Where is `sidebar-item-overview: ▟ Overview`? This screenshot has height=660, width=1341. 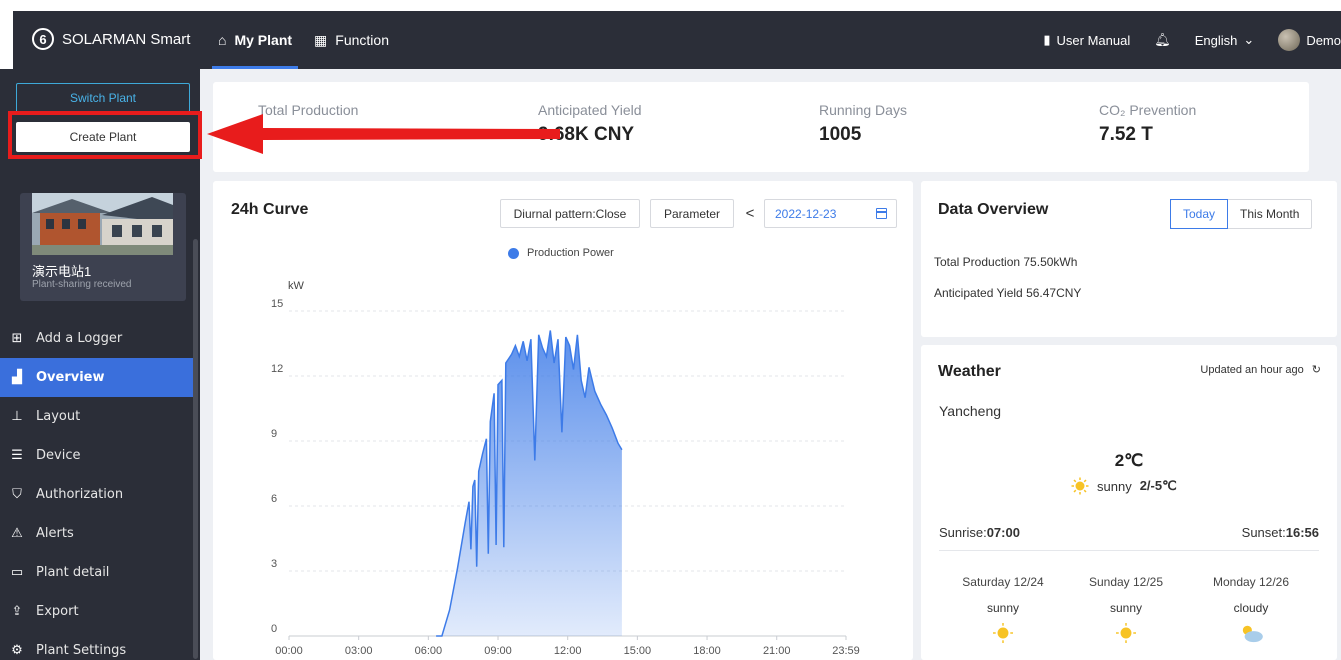 sidebar-item-overview: ▟ Overview is located at coordinates (99, 377).